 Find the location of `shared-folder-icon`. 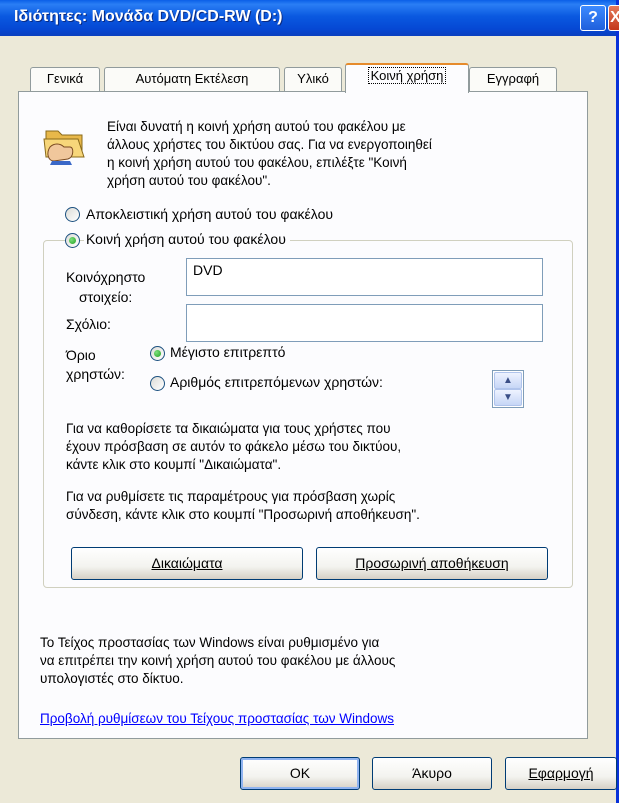

shared-folder-icon is located at coordinates (65, 142).